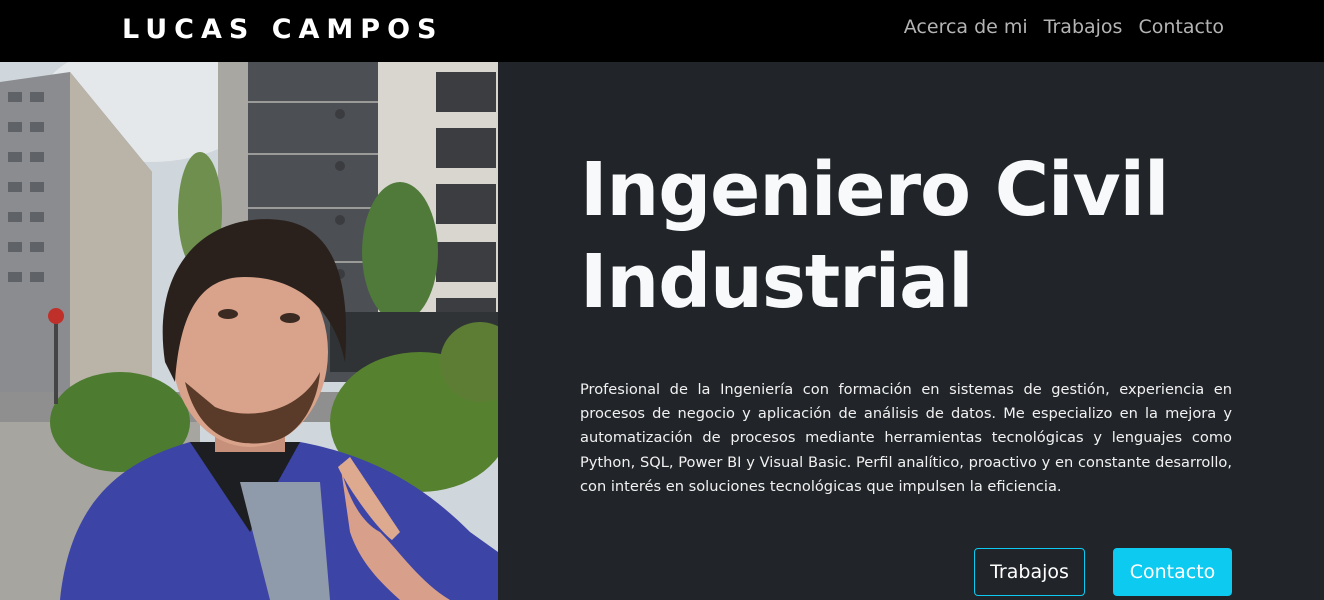  What do you see at coordinates (283, 29) in the screenshot?
I see `brand-logo: LUCAS CAMPOS` at bounding box center [283, 29].